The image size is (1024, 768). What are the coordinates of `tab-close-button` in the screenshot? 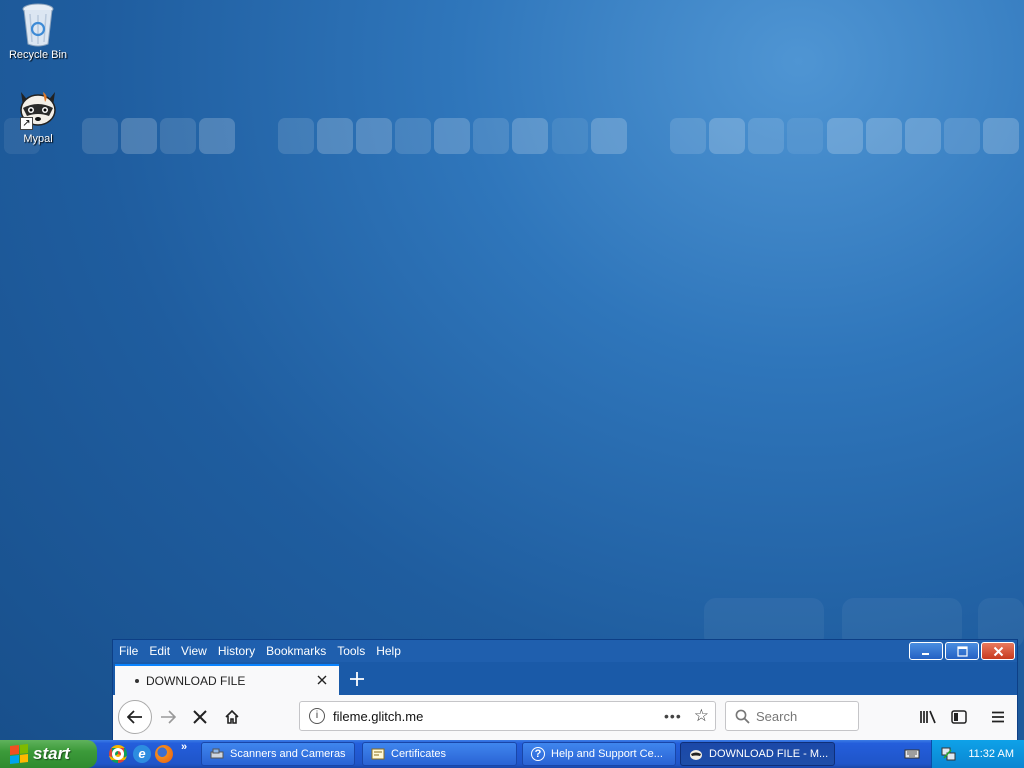 It's located at (322, 681).